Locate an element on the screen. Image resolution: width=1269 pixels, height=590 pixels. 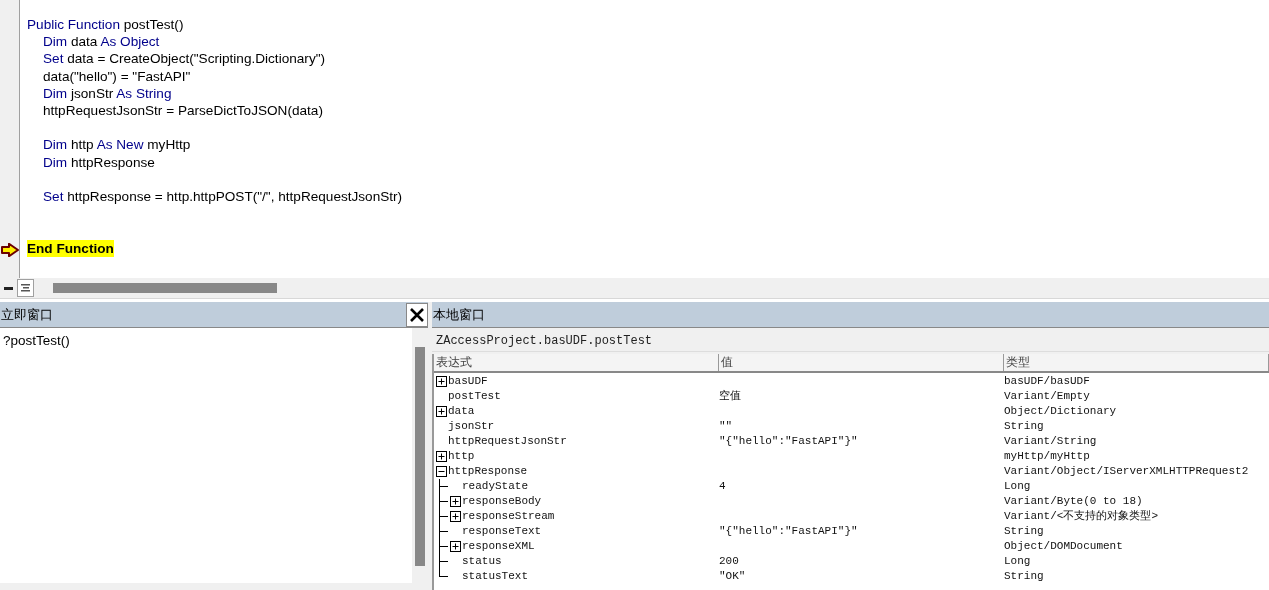
column-header: 类型 is located at coordinates (1136, 362).